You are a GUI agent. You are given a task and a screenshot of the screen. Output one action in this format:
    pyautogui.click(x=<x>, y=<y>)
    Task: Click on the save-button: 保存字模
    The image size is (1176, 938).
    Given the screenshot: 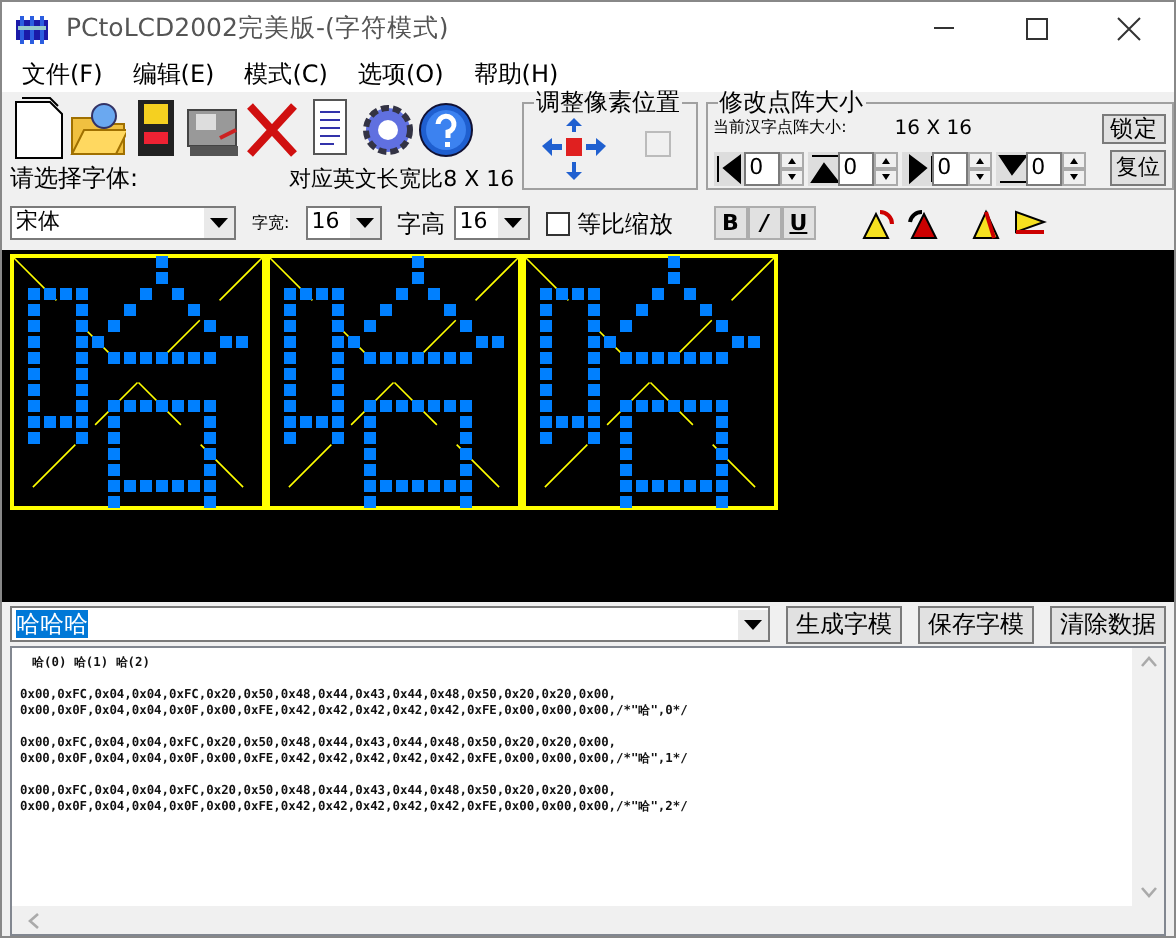 What is the action you would take?
    pyautogui.click(x=976, y=624)
    